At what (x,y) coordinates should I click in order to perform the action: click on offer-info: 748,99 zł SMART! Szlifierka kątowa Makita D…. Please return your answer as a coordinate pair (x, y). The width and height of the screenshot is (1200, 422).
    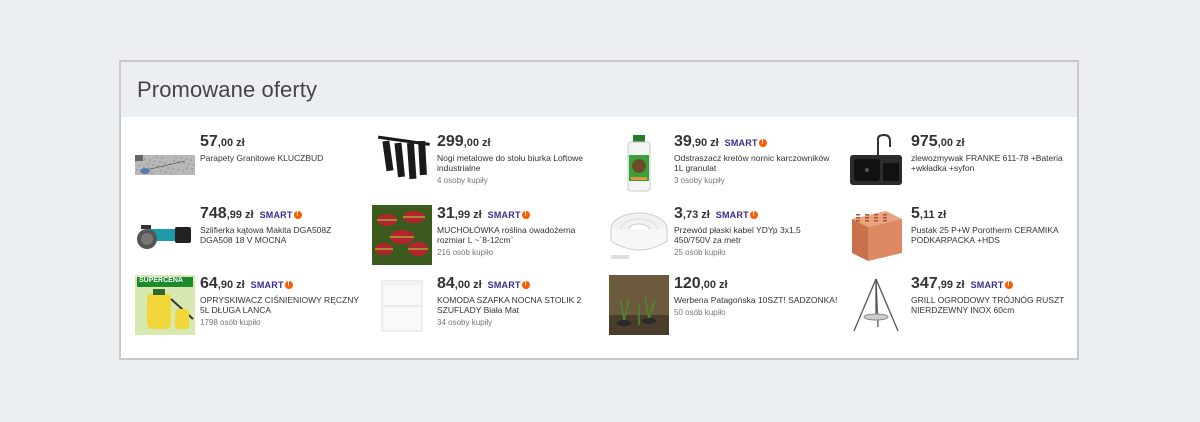
    Looking at the image, I should click on (282, 225).